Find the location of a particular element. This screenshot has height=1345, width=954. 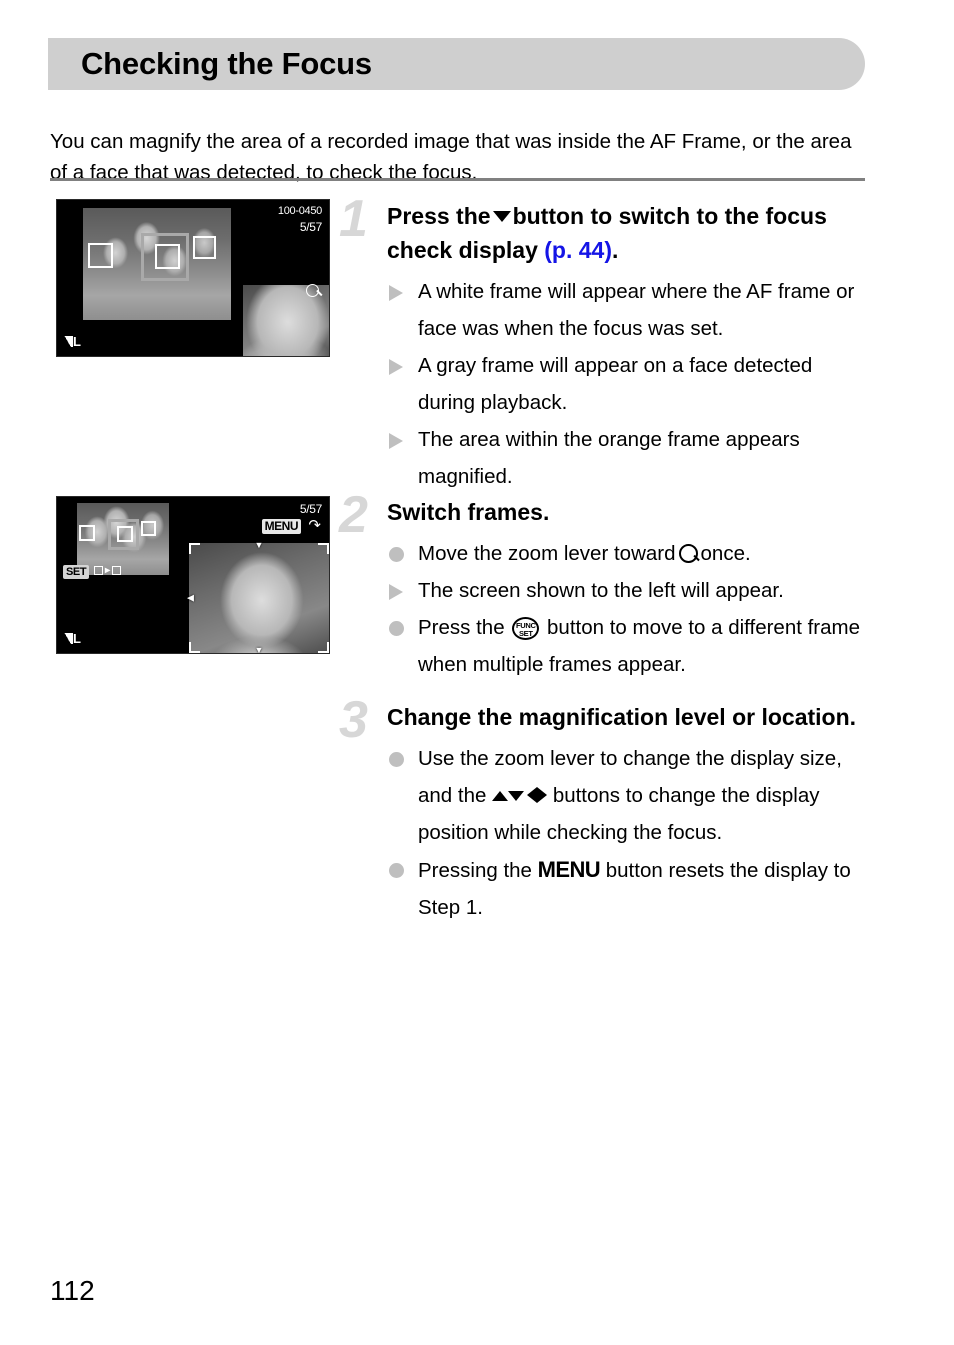

left-arrow-button-icon is located at coordinates (532, 795).